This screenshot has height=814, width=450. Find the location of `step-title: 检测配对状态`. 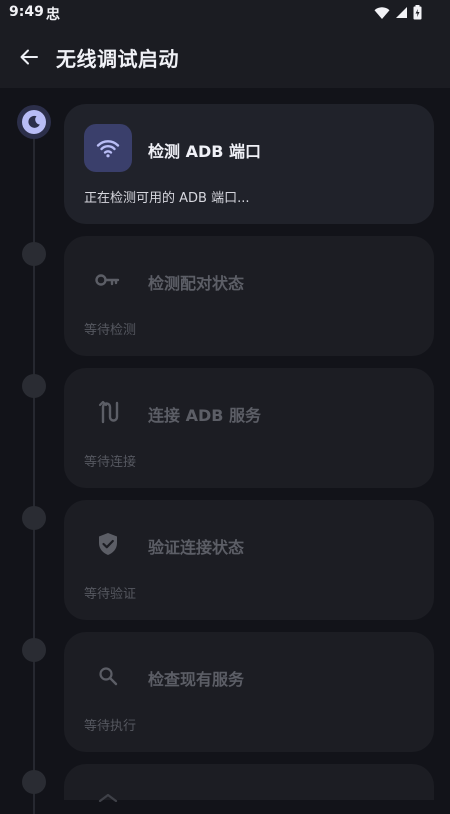

step-title: 检测配对状态 is located at coordinates (196, 283).